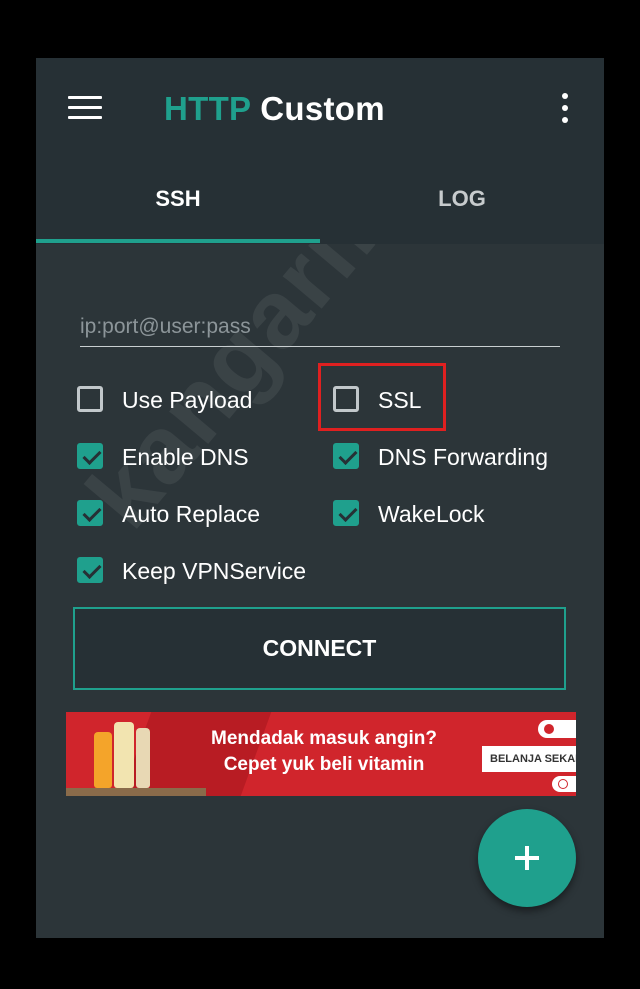 This screenshot has width=640, height=989. What do you see at coordinates (346, 513) in the screenshot?
I see `wakelock-box` at bounding box center [346, 513].